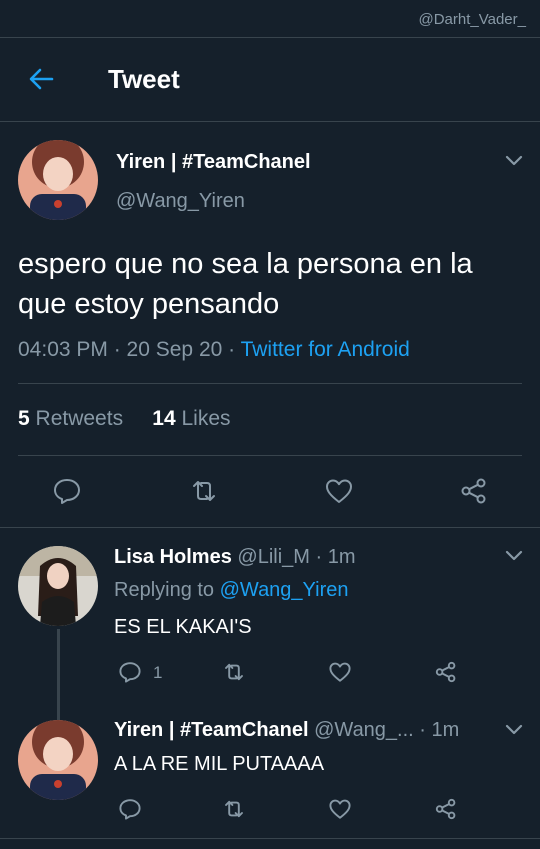 This screenshot has height=849, width=540. Describe the element at coordinates (167, 590) in the screenshot. I see `replying-prefix: Replying to` at that location.